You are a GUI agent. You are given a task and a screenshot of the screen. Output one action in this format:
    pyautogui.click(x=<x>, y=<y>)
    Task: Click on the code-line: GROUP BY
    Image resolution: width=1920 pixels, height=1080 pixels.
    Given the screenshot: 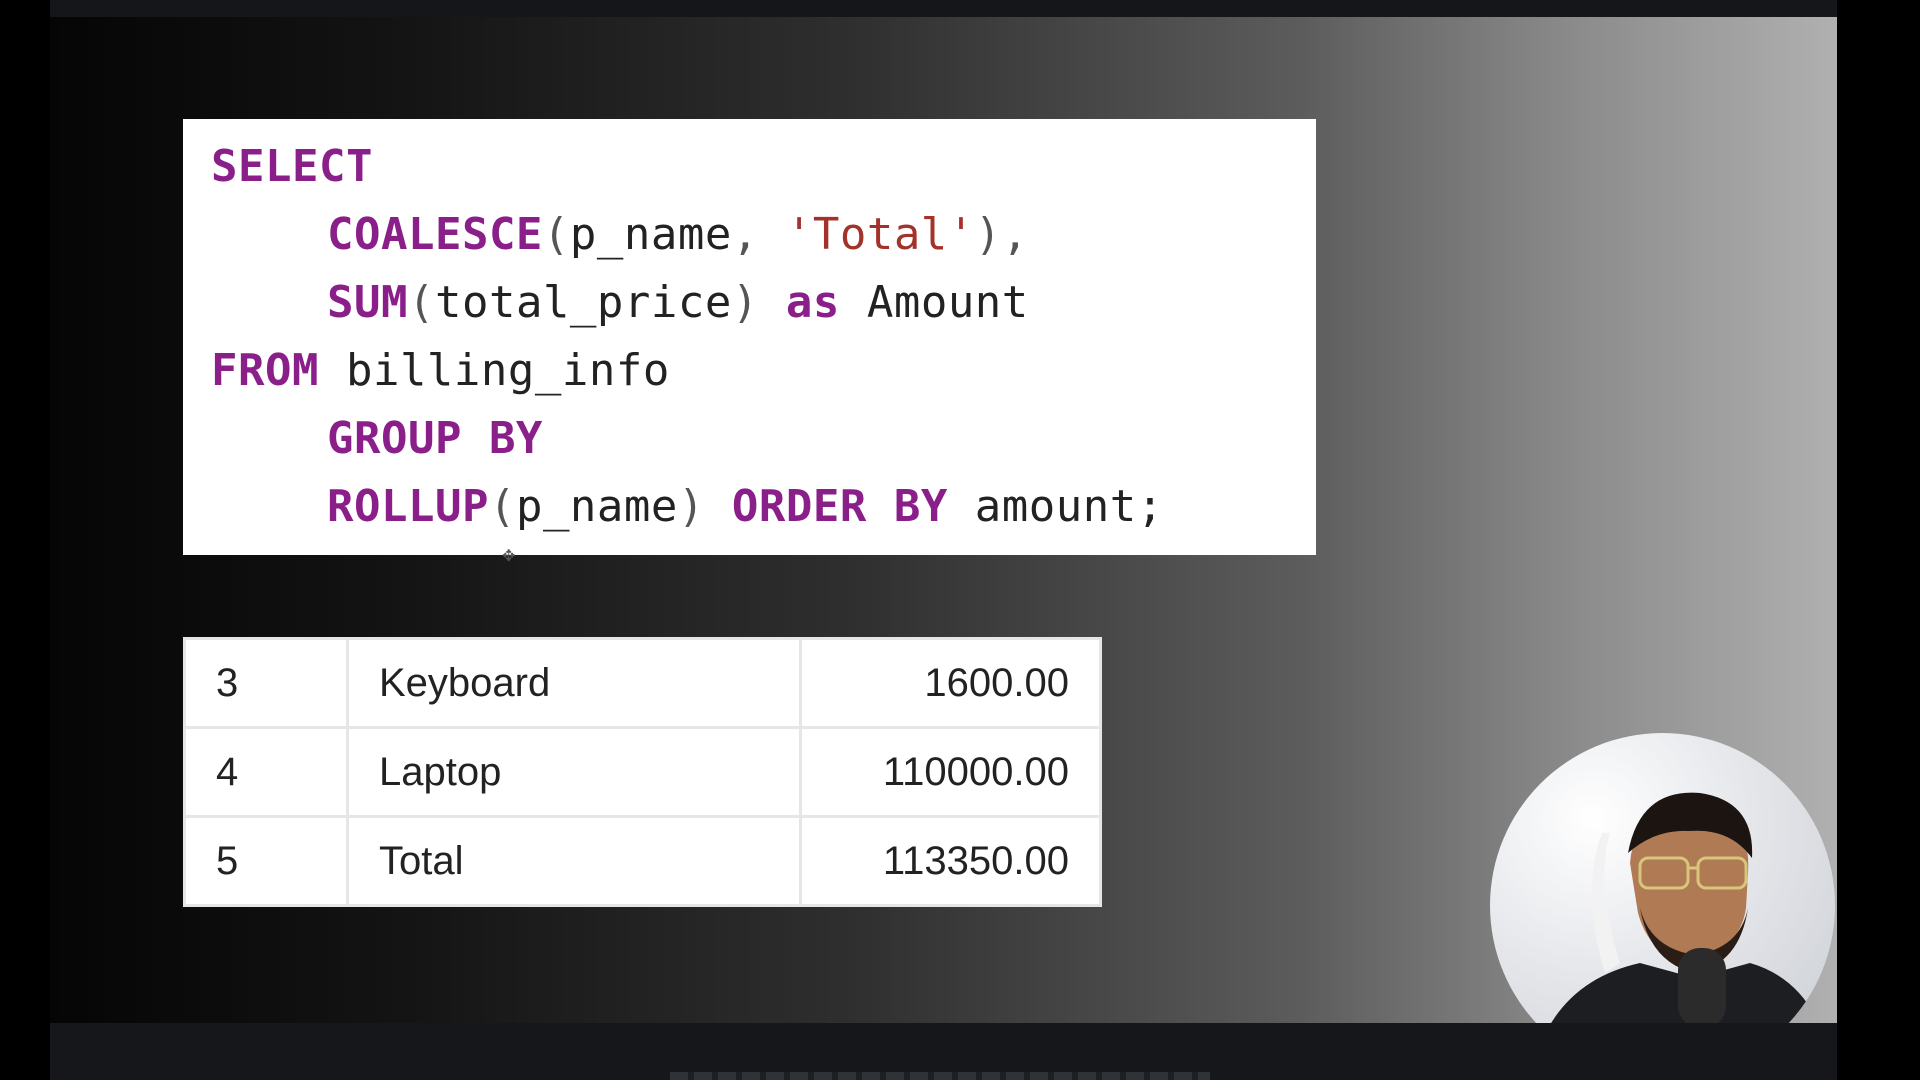 What is the action you would take?
    pyautogui.click(x=749, y=439)
    